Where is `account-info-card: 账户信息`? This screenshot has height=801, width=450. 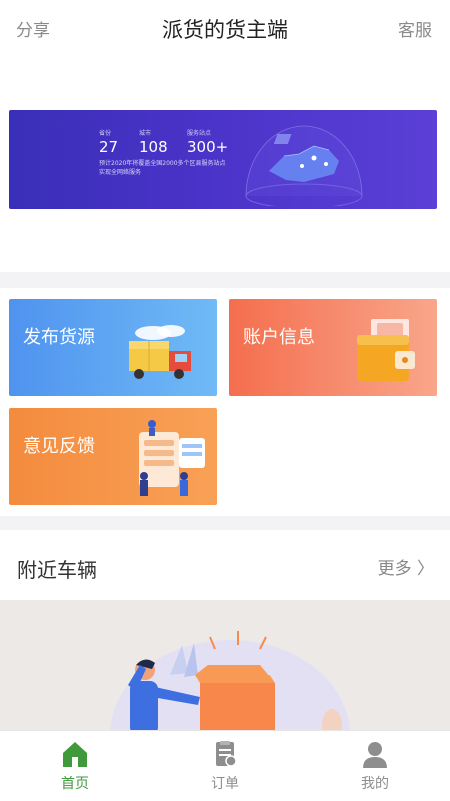
account-info-card: 账户信息 is located at coordinates (333, 347).